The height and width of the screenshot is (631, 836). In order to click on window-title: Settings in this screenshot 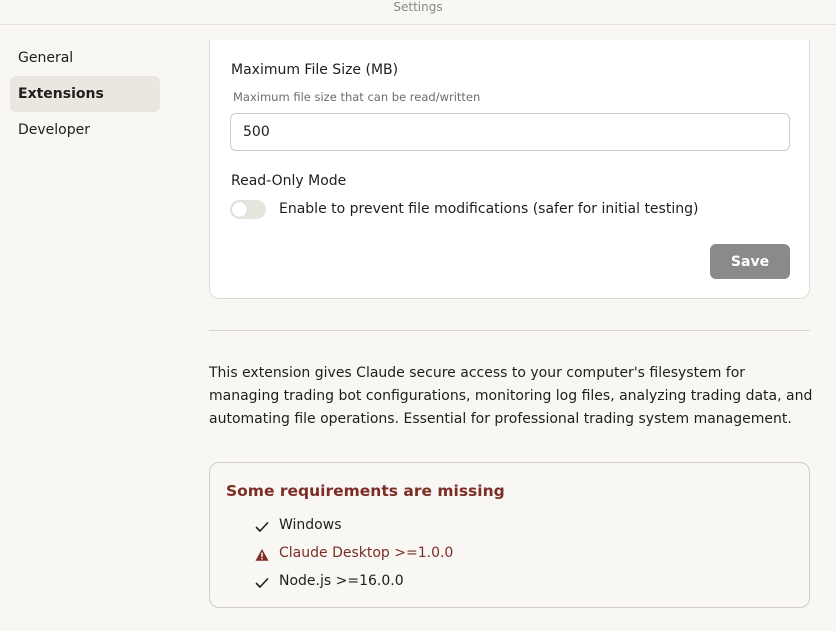, I will do `click(418, 12)`.